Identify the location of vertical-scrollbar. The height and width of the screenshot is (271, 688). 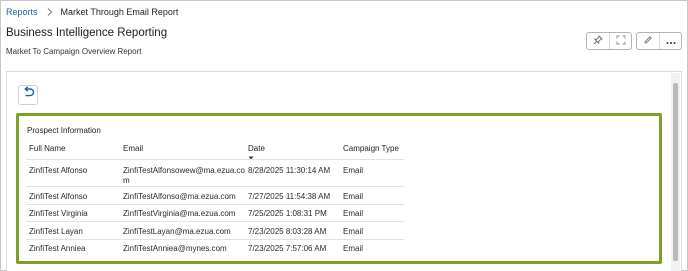
(675, 172).